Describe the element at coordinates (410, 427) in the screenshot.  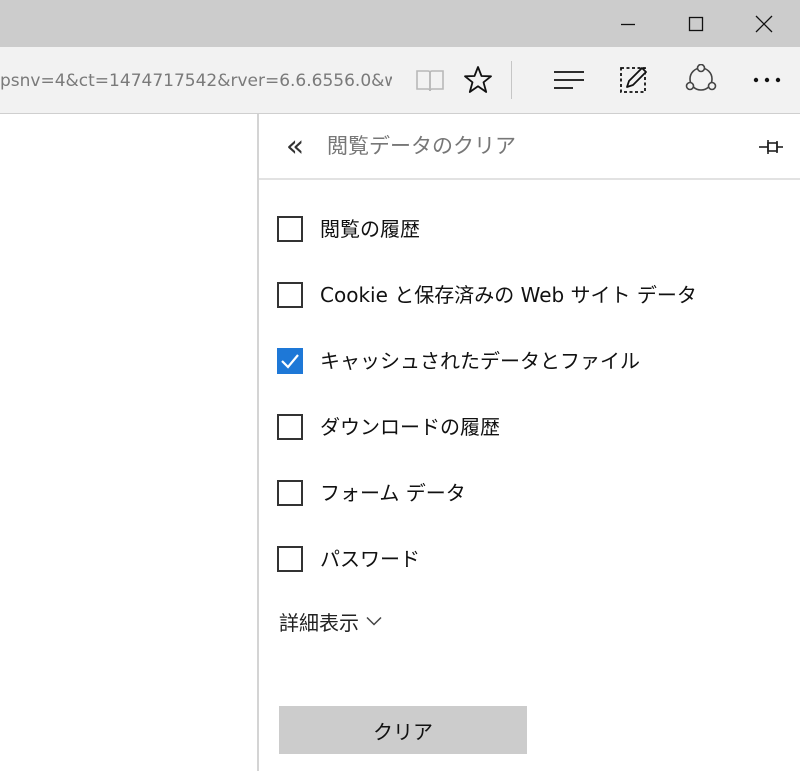
I see `option-label: ダウンロードの履歴` at that location.